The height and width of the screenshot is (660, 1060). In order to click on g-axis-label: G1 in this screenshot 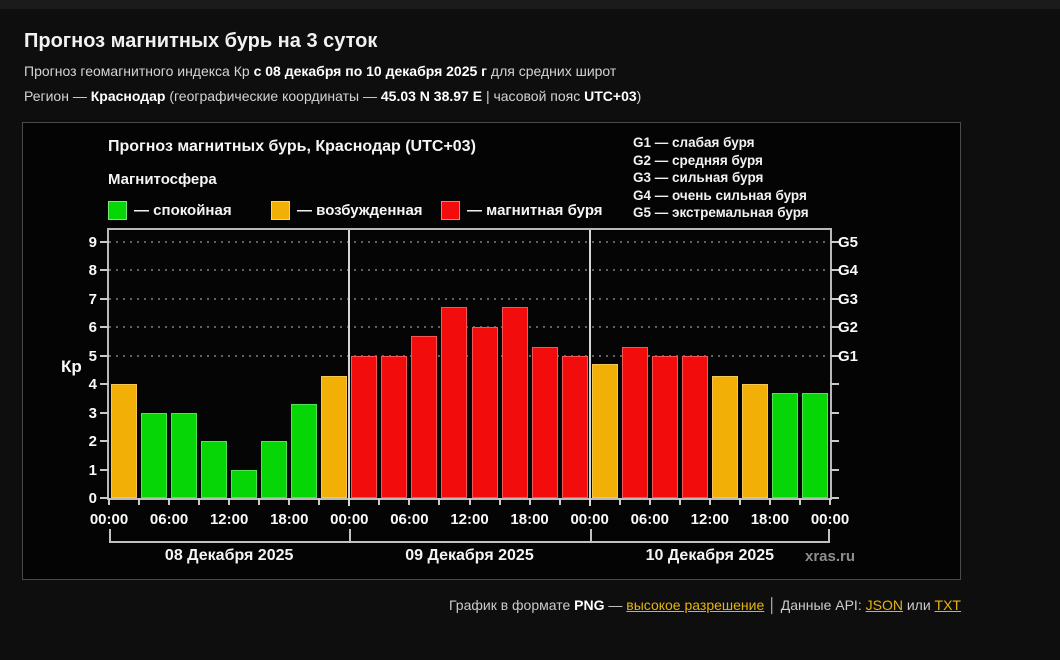, I will do `click(848, 356)`.